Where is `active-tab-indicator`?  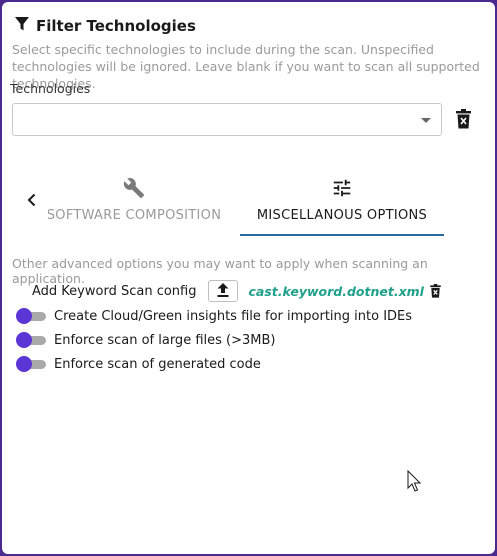
active-tab-indicator is located at coordinates (342, 235).